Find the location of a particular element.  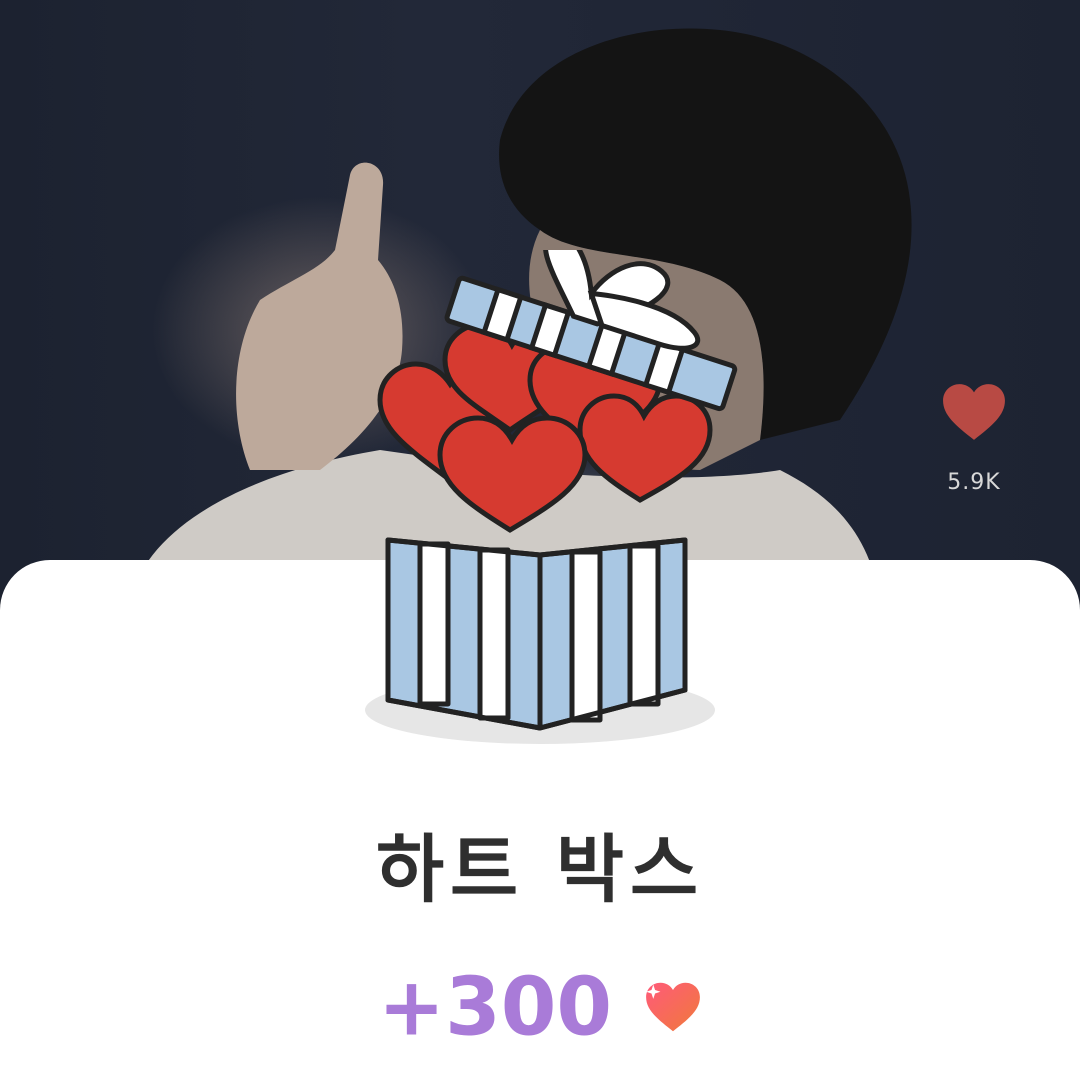

like-count: 5.9K is located at coordinates (974, 482).